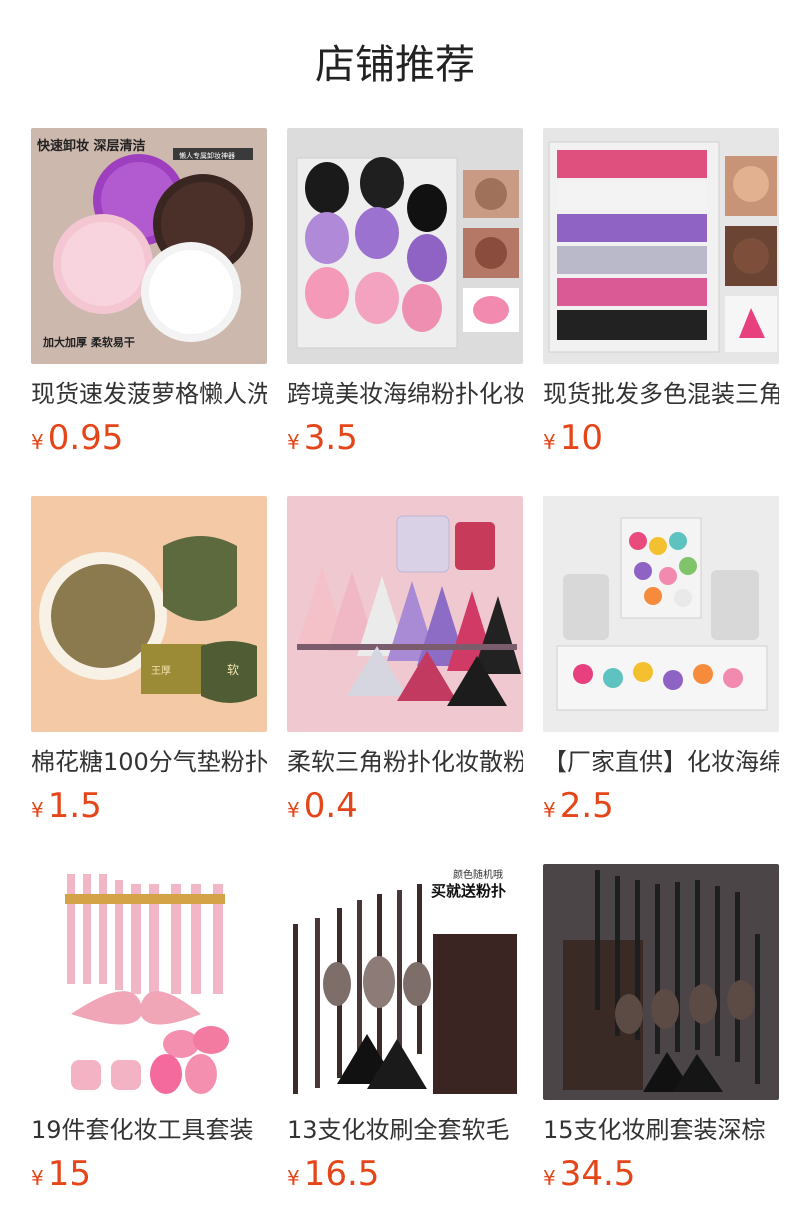 The image size is (790, 1232). Describe the element at coordinates (91, 146) in the screenshot. I see `image-caption: 快速卸妆 深层清洁` at that location.